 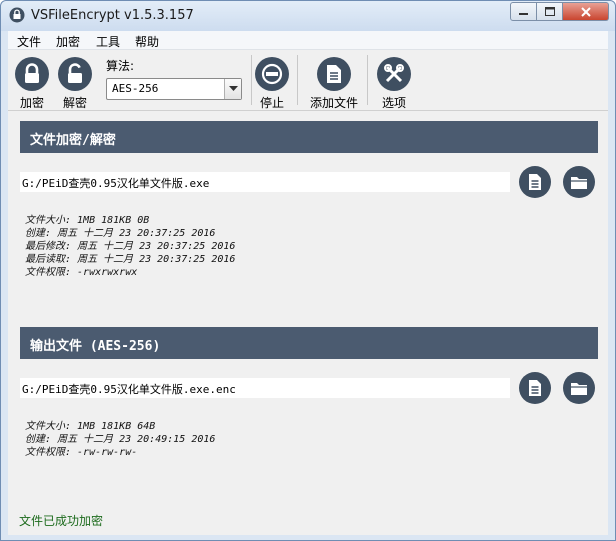 What do you see at coordinates (308, 16) in the screenshot?
I see `title-bar: VSFileEncrypt v1.5.3.157` at bounding box center [308, 16].